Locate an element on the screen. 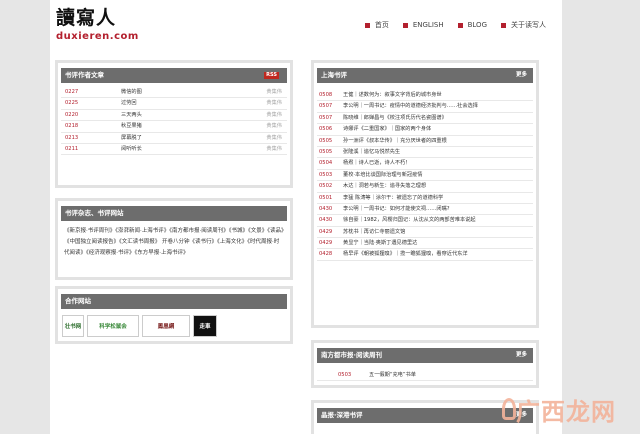 The image size is (640, 434). list-item: 0430 李公明｜一周书记：如何才能使文祠……闭嘴? is located at coordinates (425, 210).